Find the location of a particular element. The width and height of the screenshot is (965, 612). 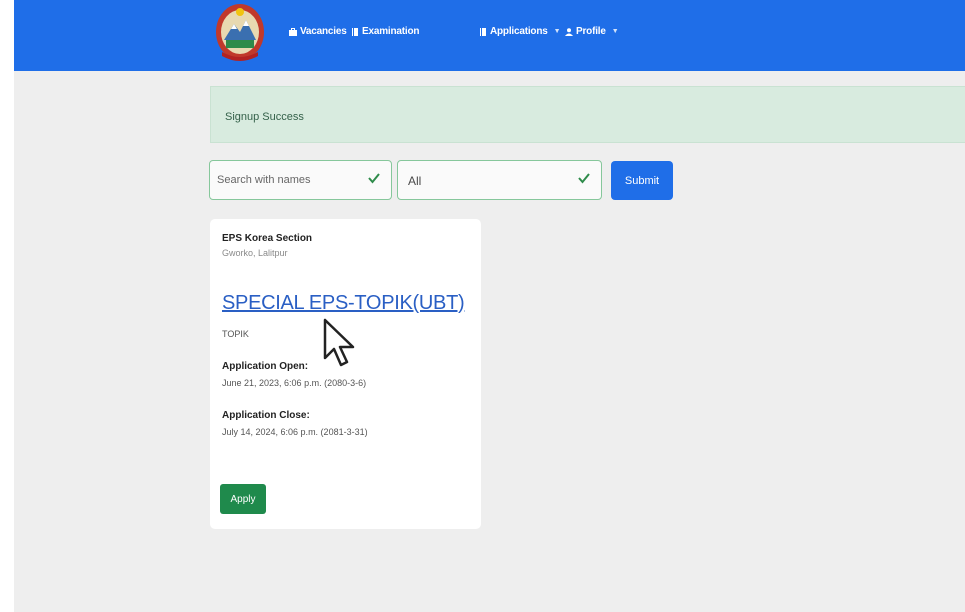

select-value: All is located at coordinates (415, 181).